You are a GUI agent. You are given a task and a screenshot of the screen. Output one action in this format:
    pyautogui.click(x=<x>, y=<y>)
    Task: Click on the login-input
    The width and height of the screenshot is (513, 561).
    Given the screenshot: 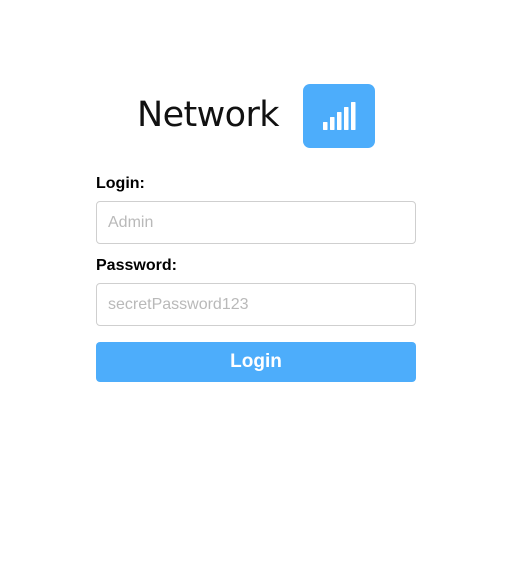 What is the action you would take?
    pyautogui.click(x=256, y=222)
    